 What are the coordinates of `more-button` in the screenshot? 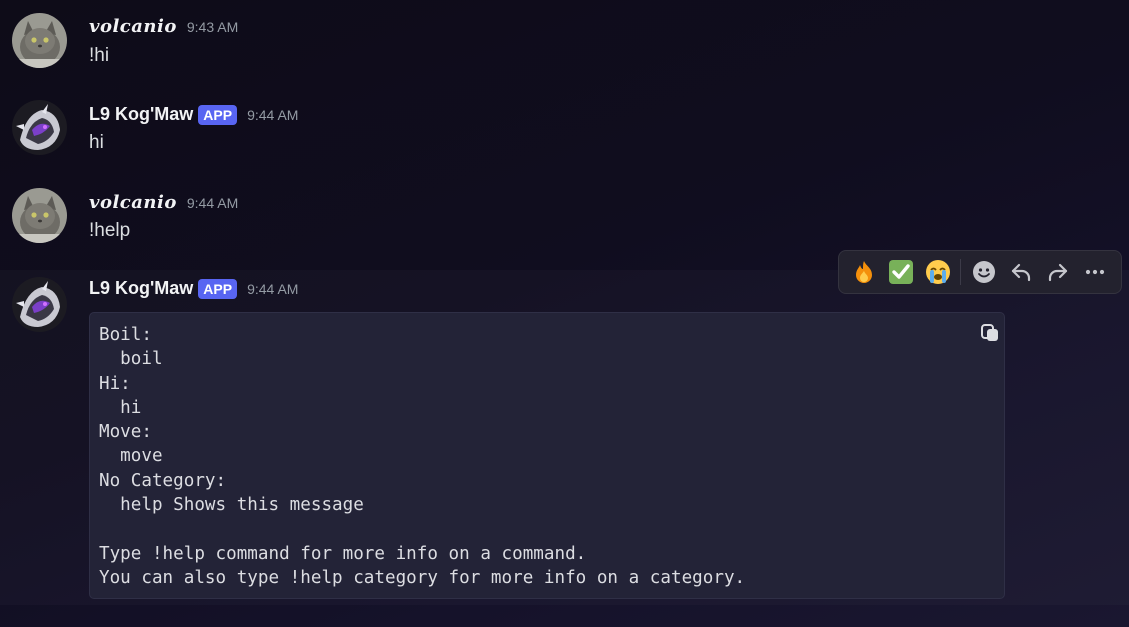 It's located at (1094, 272).